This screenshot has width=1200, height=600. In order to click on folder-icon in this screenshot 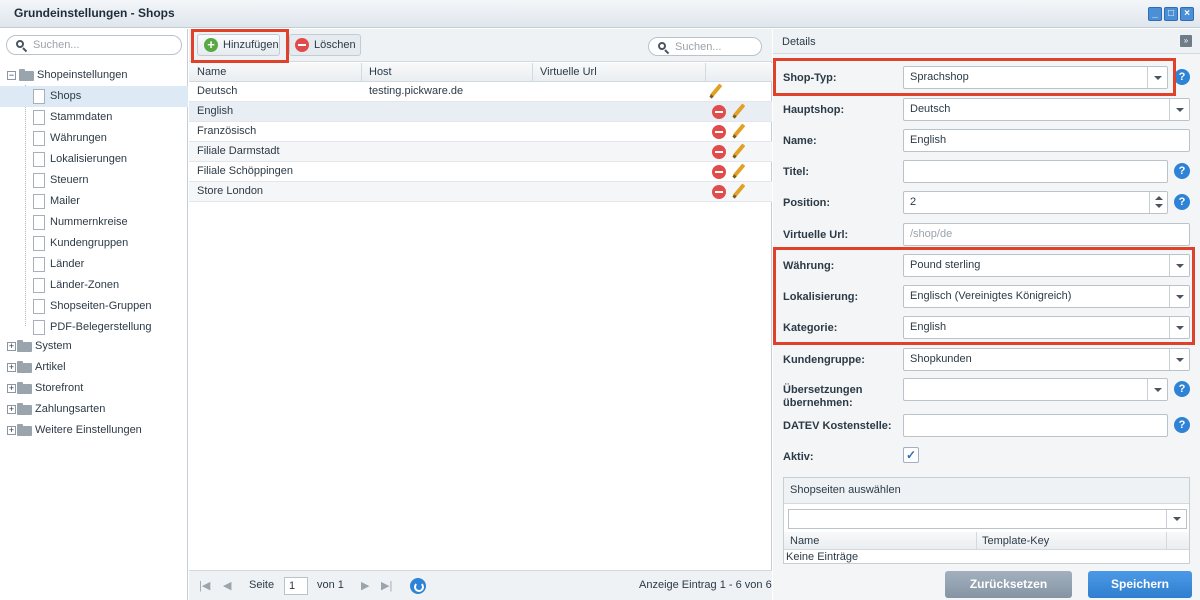, I will do `click(24, 388)`.